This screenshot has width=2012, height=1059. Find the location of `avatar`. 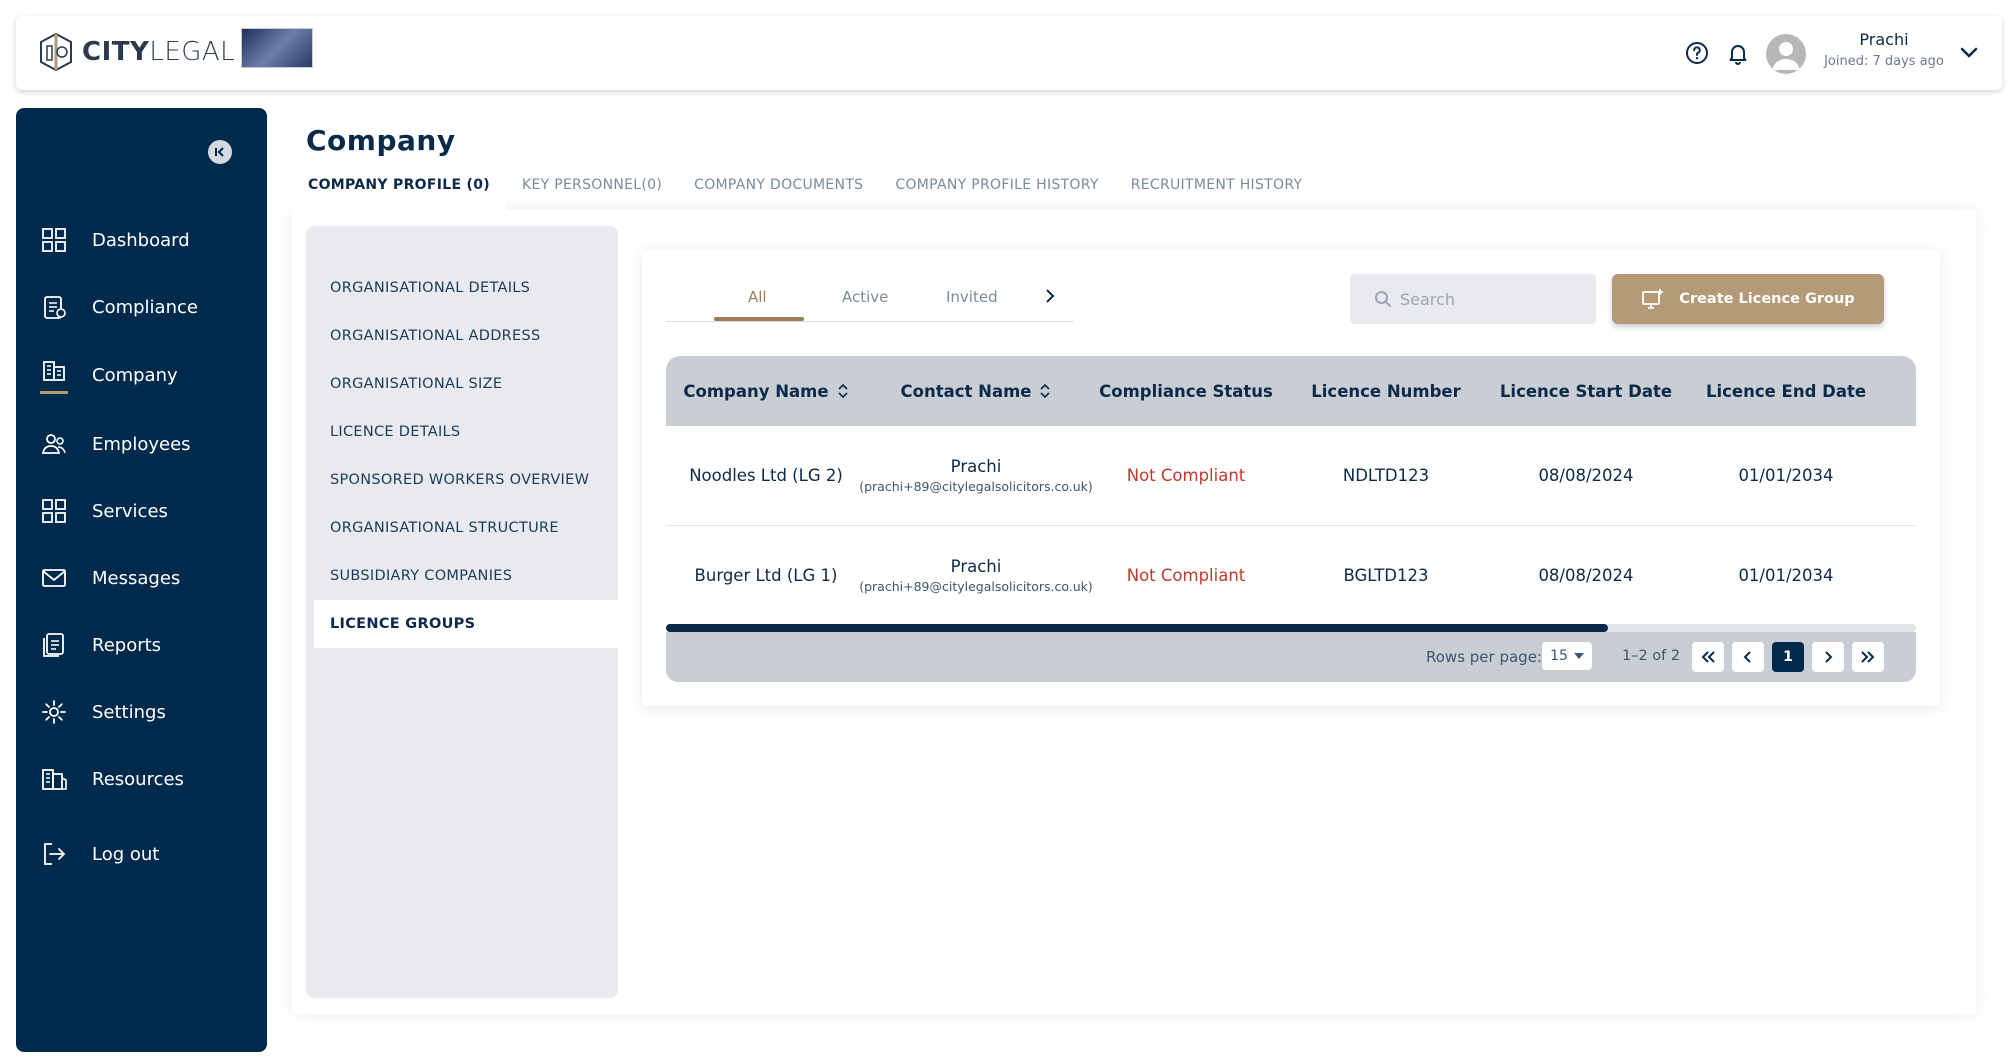

avatar is located at coordinates (1786, 54).